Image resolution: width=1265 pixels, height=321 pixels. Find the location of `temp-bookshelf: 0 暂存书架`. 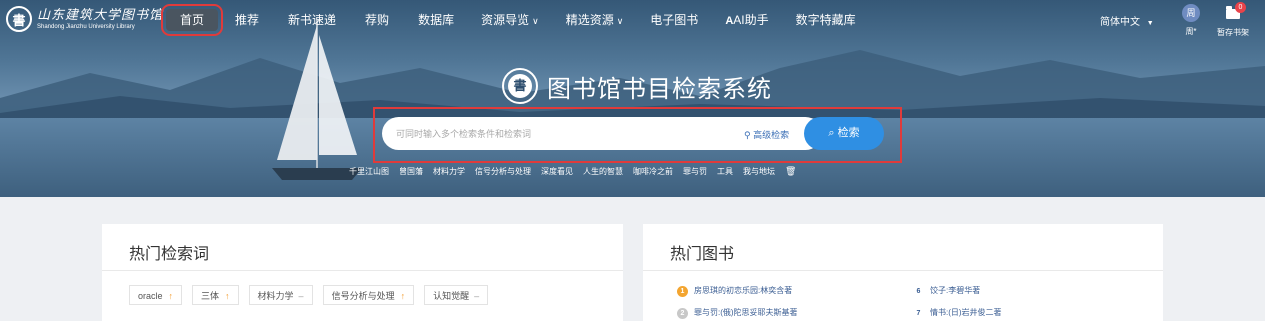

temp-bookshelf: 0 暂存书架 is located at coordinates (1233, 20).